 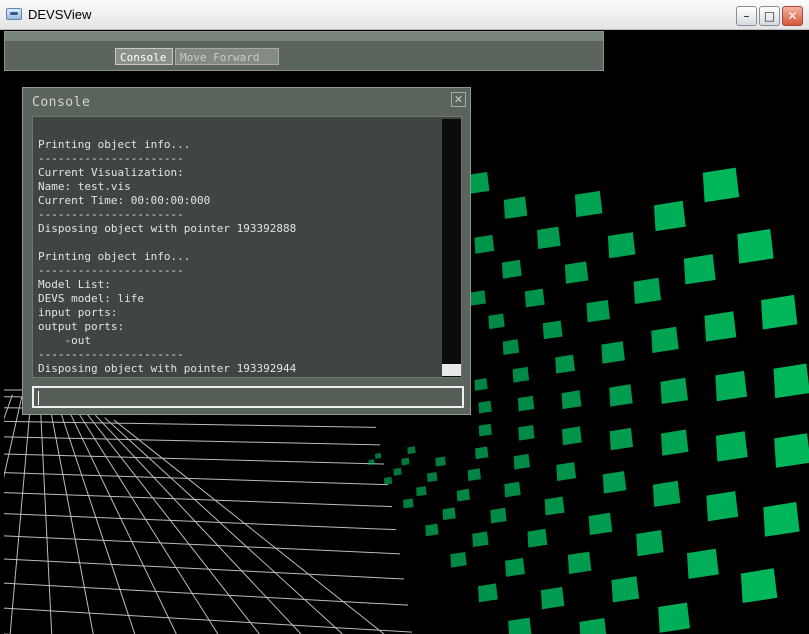 What do you see at coordinates (792, 16) in the screenshot?
I see `close-button: ✕` at bounding box center [792, 16].